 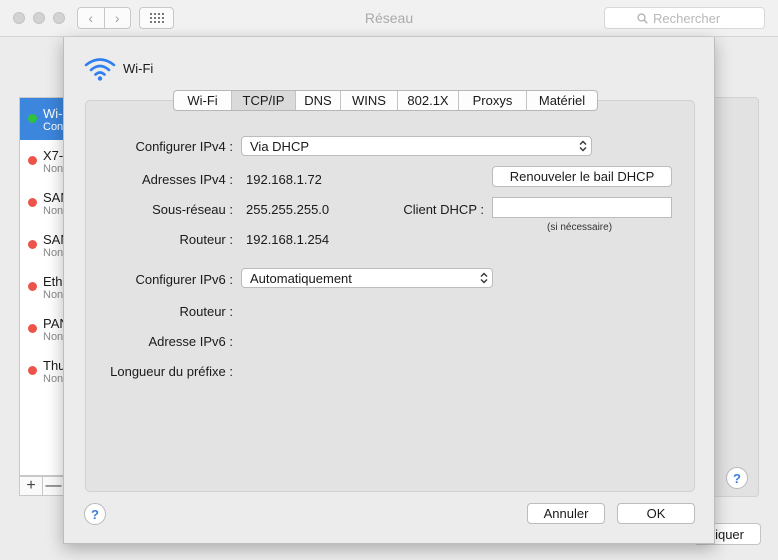 I want to click on network-item-name: PAN, so click(x=53, y=323).